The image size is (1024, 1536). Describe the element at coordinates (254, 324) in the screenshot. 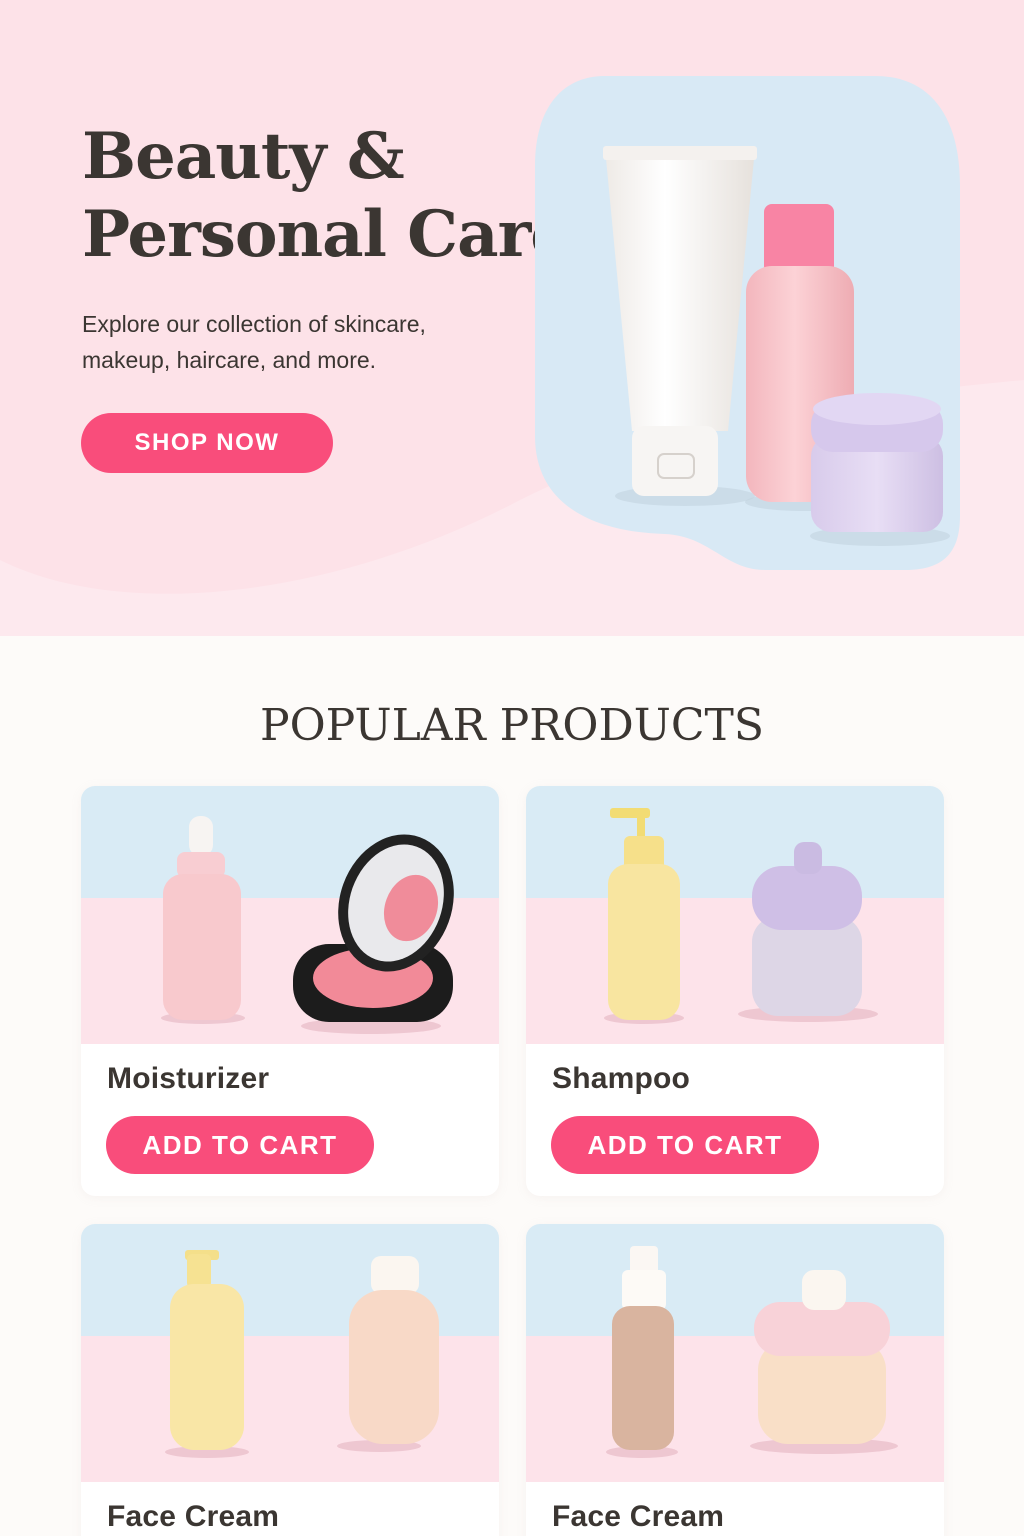

I see `hero-subtitle-line-1: Explore our collection of skincare,` at that location.